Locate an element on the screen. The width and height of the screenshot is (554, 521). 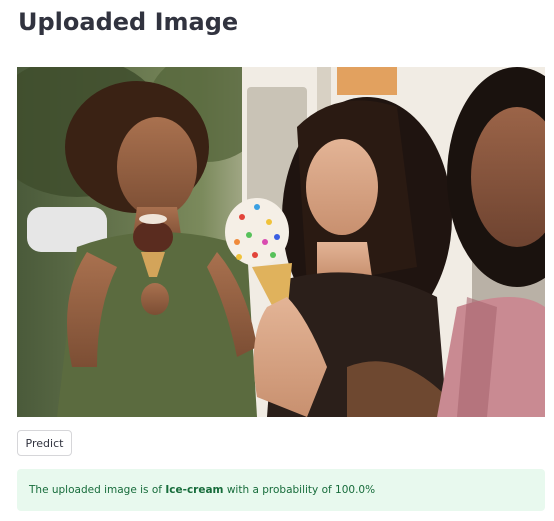
result-prefix: The uploaded image is of is located at coordinates (97, 490).